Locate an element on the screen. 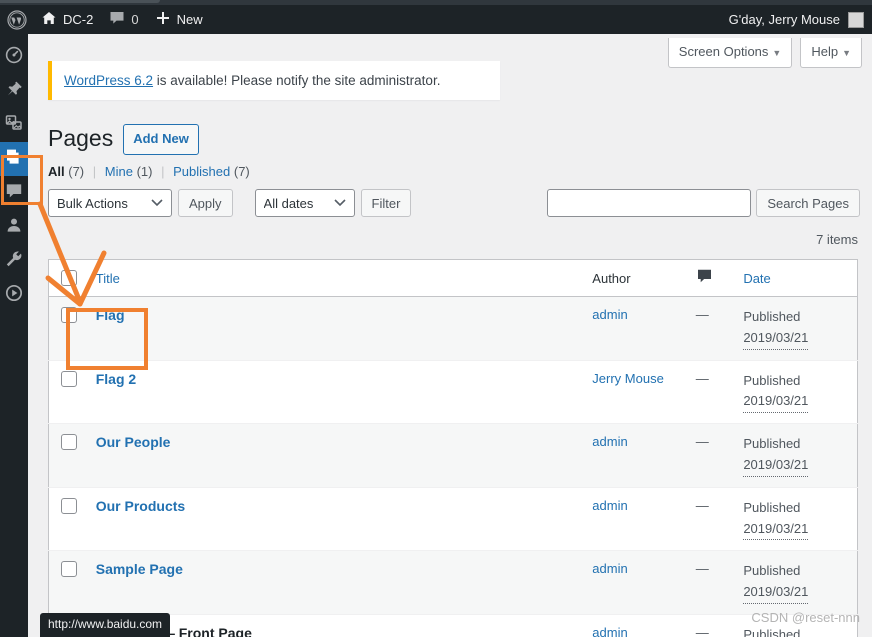  page-title-row: Pages Add New is located at coordinates (123, 139).